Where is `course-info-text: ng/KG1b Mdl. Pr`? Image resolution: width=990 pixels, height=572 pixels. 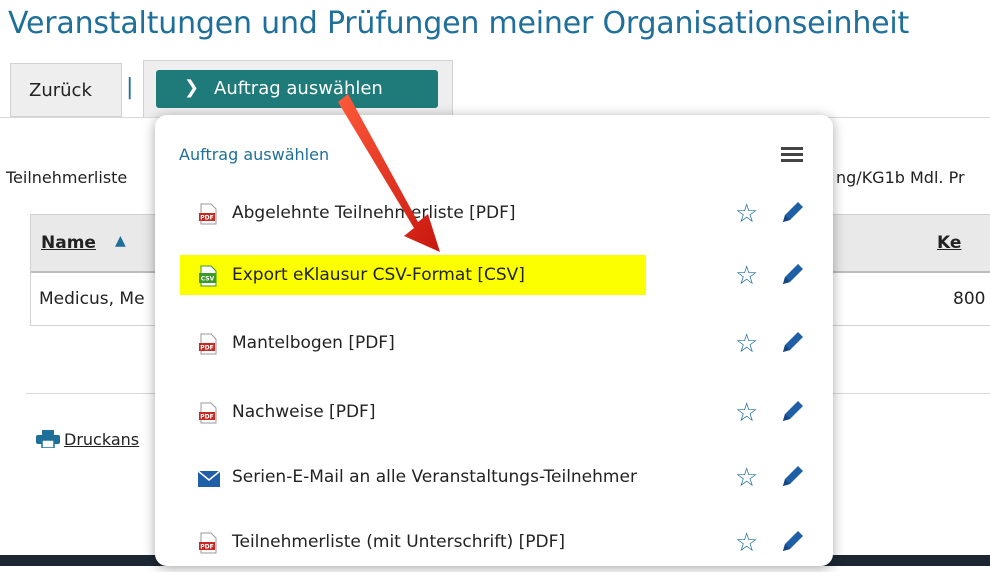 course-info-text: ng/KG1b Mdl. Pr is located at coordinates (900, 177).